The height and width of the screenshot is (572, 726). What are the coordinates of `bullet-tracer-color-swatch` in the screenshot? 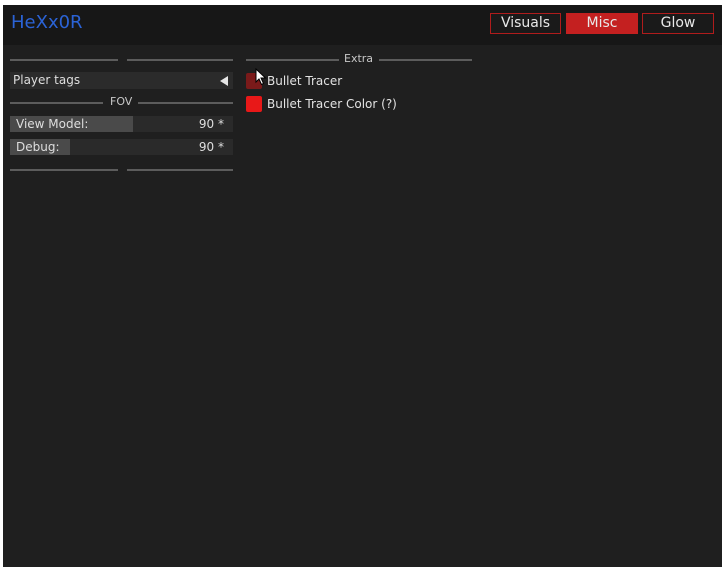 It's located at (254, 104).